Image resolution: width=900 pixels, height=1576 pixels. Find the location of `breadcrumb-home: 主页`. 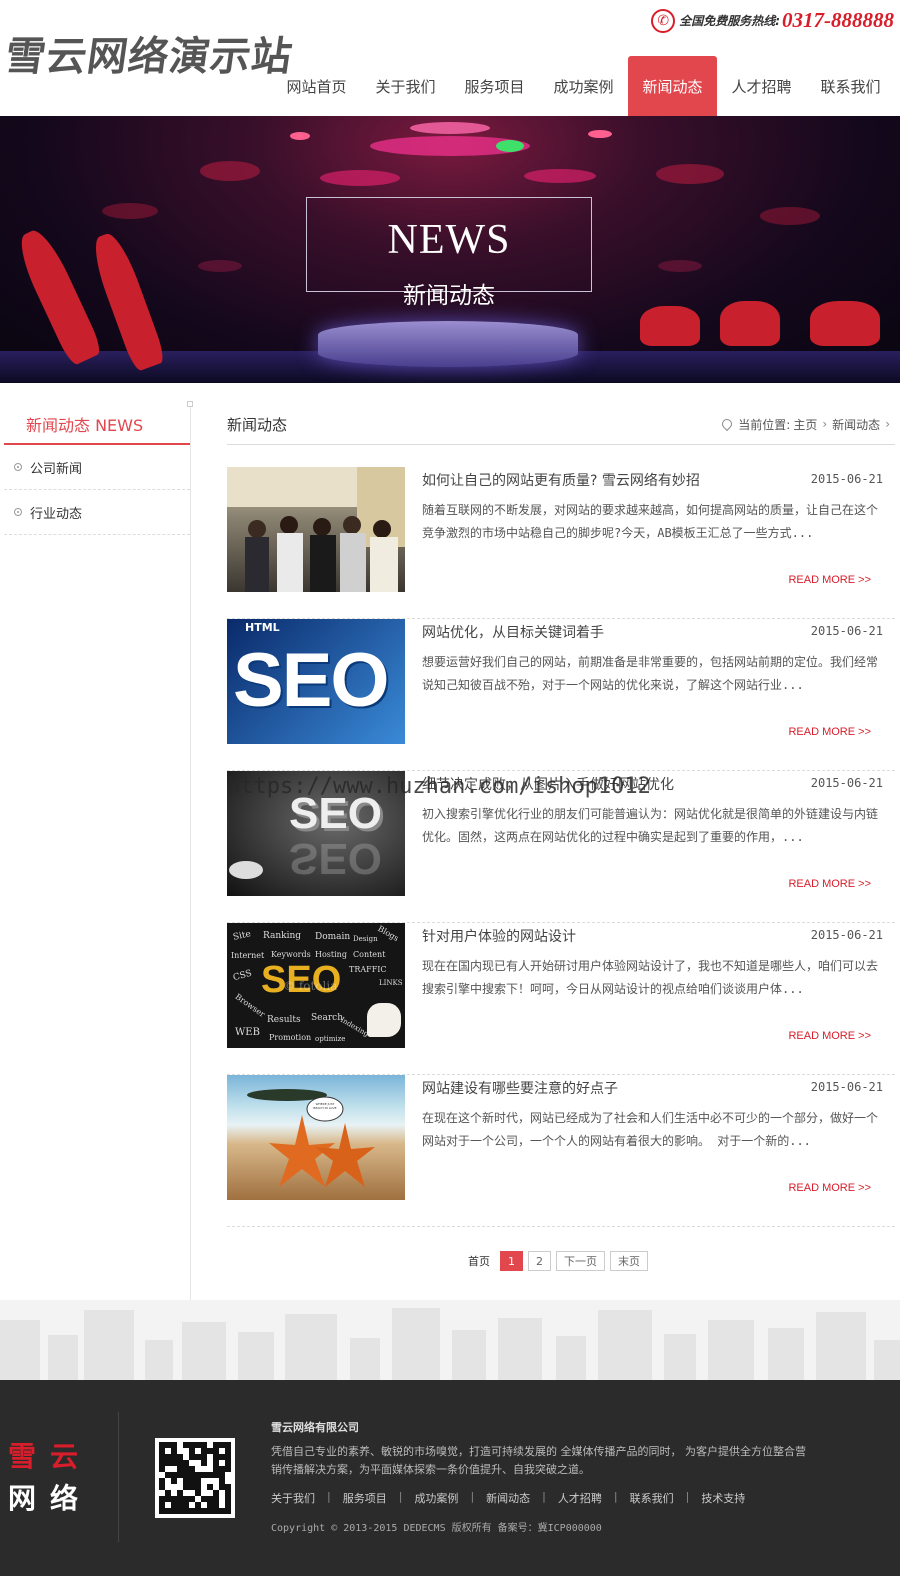

breadcrumb-home: 主页 is located at coordinates (805, 424).